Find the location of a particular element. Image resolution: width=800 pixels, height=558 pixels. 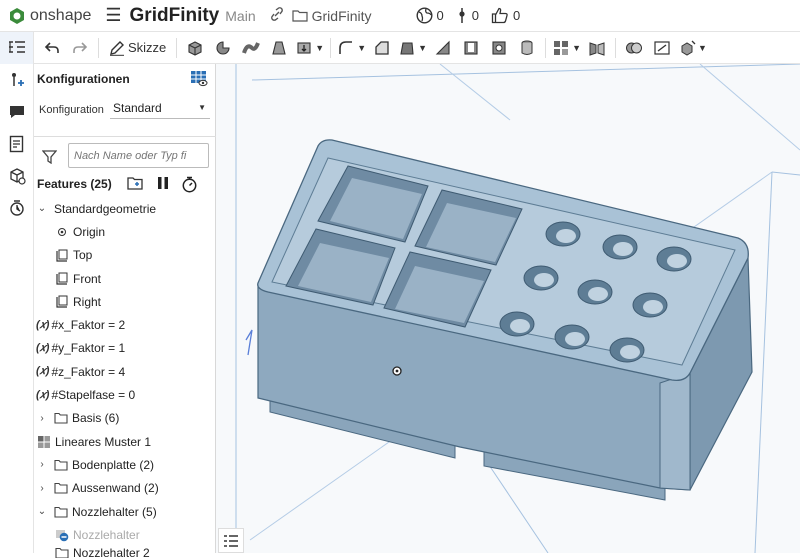

tree-item-nozzlehalter-2: Nozzlehalter 2 is located at coordinates (125, 552).